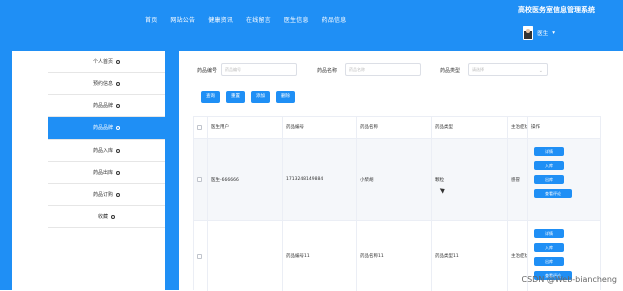 This screenshot has width=623, height=291. I want to click on medicine-type-select: 请选择 ⌄, so click(508, 69).